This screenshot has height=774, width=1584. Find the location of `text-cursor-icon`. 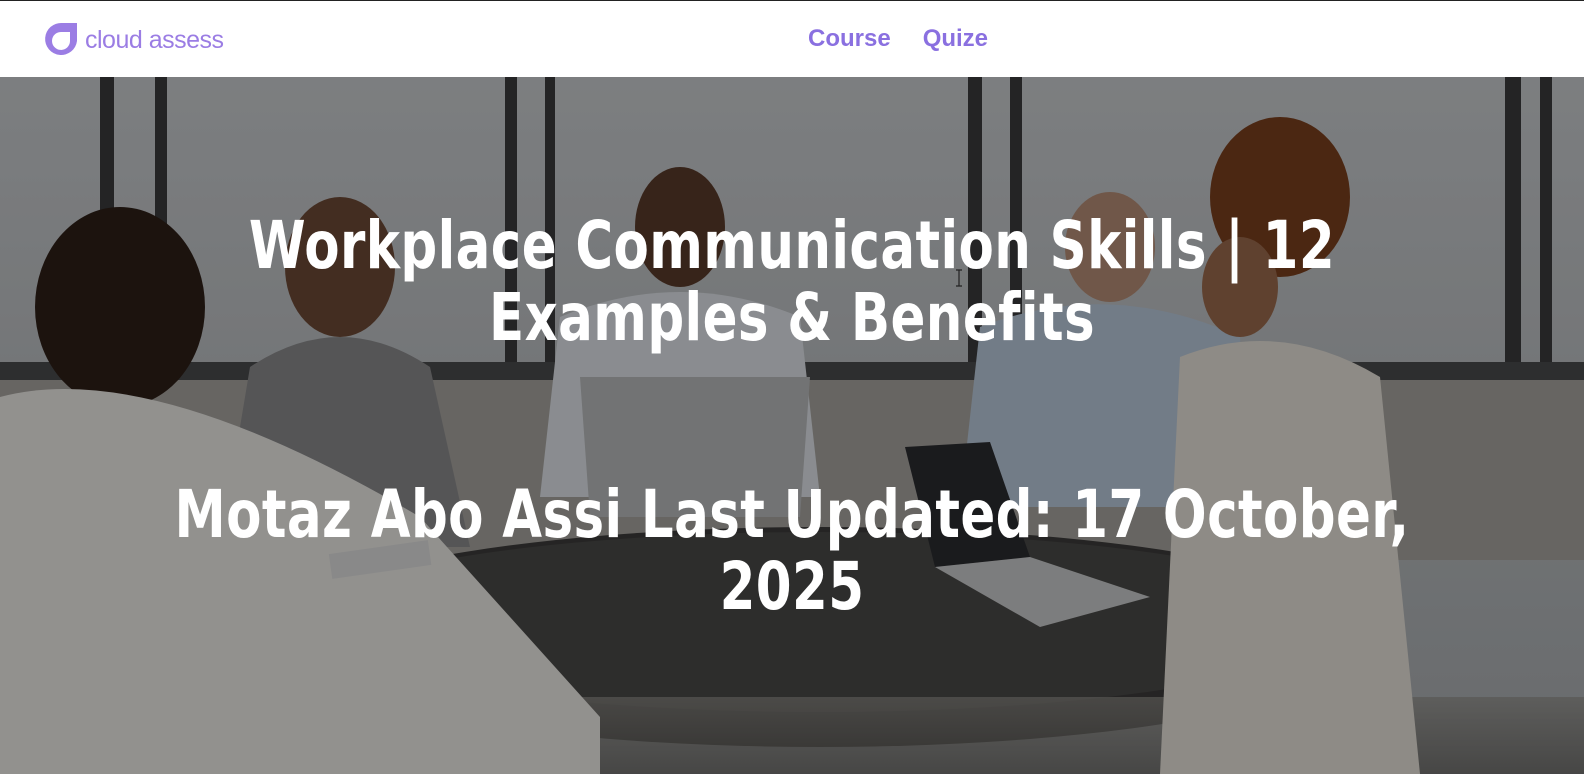

text-cursor-icon is located at coordinates (959, 278).